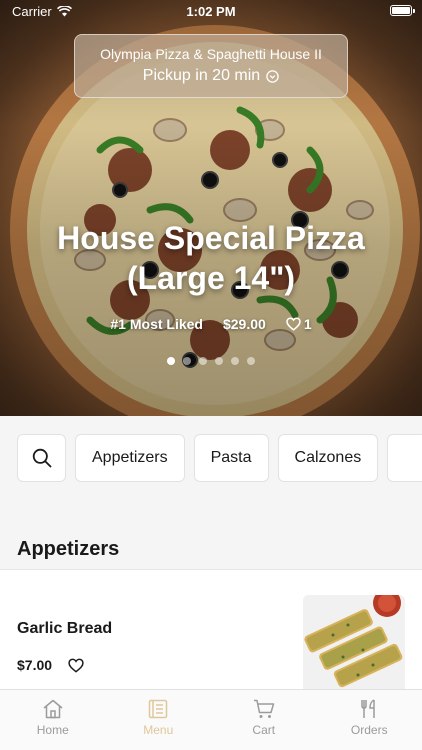  What do you see at coordinates (211, 361) in the screenshot?
I see `carousel-pagination` at bounding box center [211, 361].